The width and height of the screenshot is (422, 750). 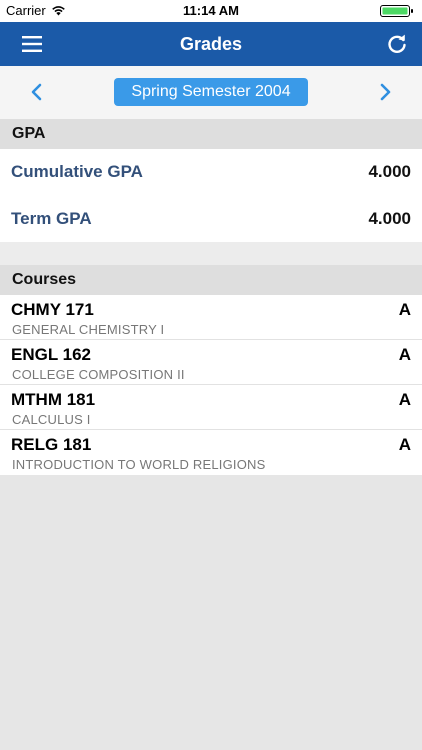 What do you see at coordinates (396, 11) in the screenshot?
I see `battery-icon` at bounding box center [396, 11].